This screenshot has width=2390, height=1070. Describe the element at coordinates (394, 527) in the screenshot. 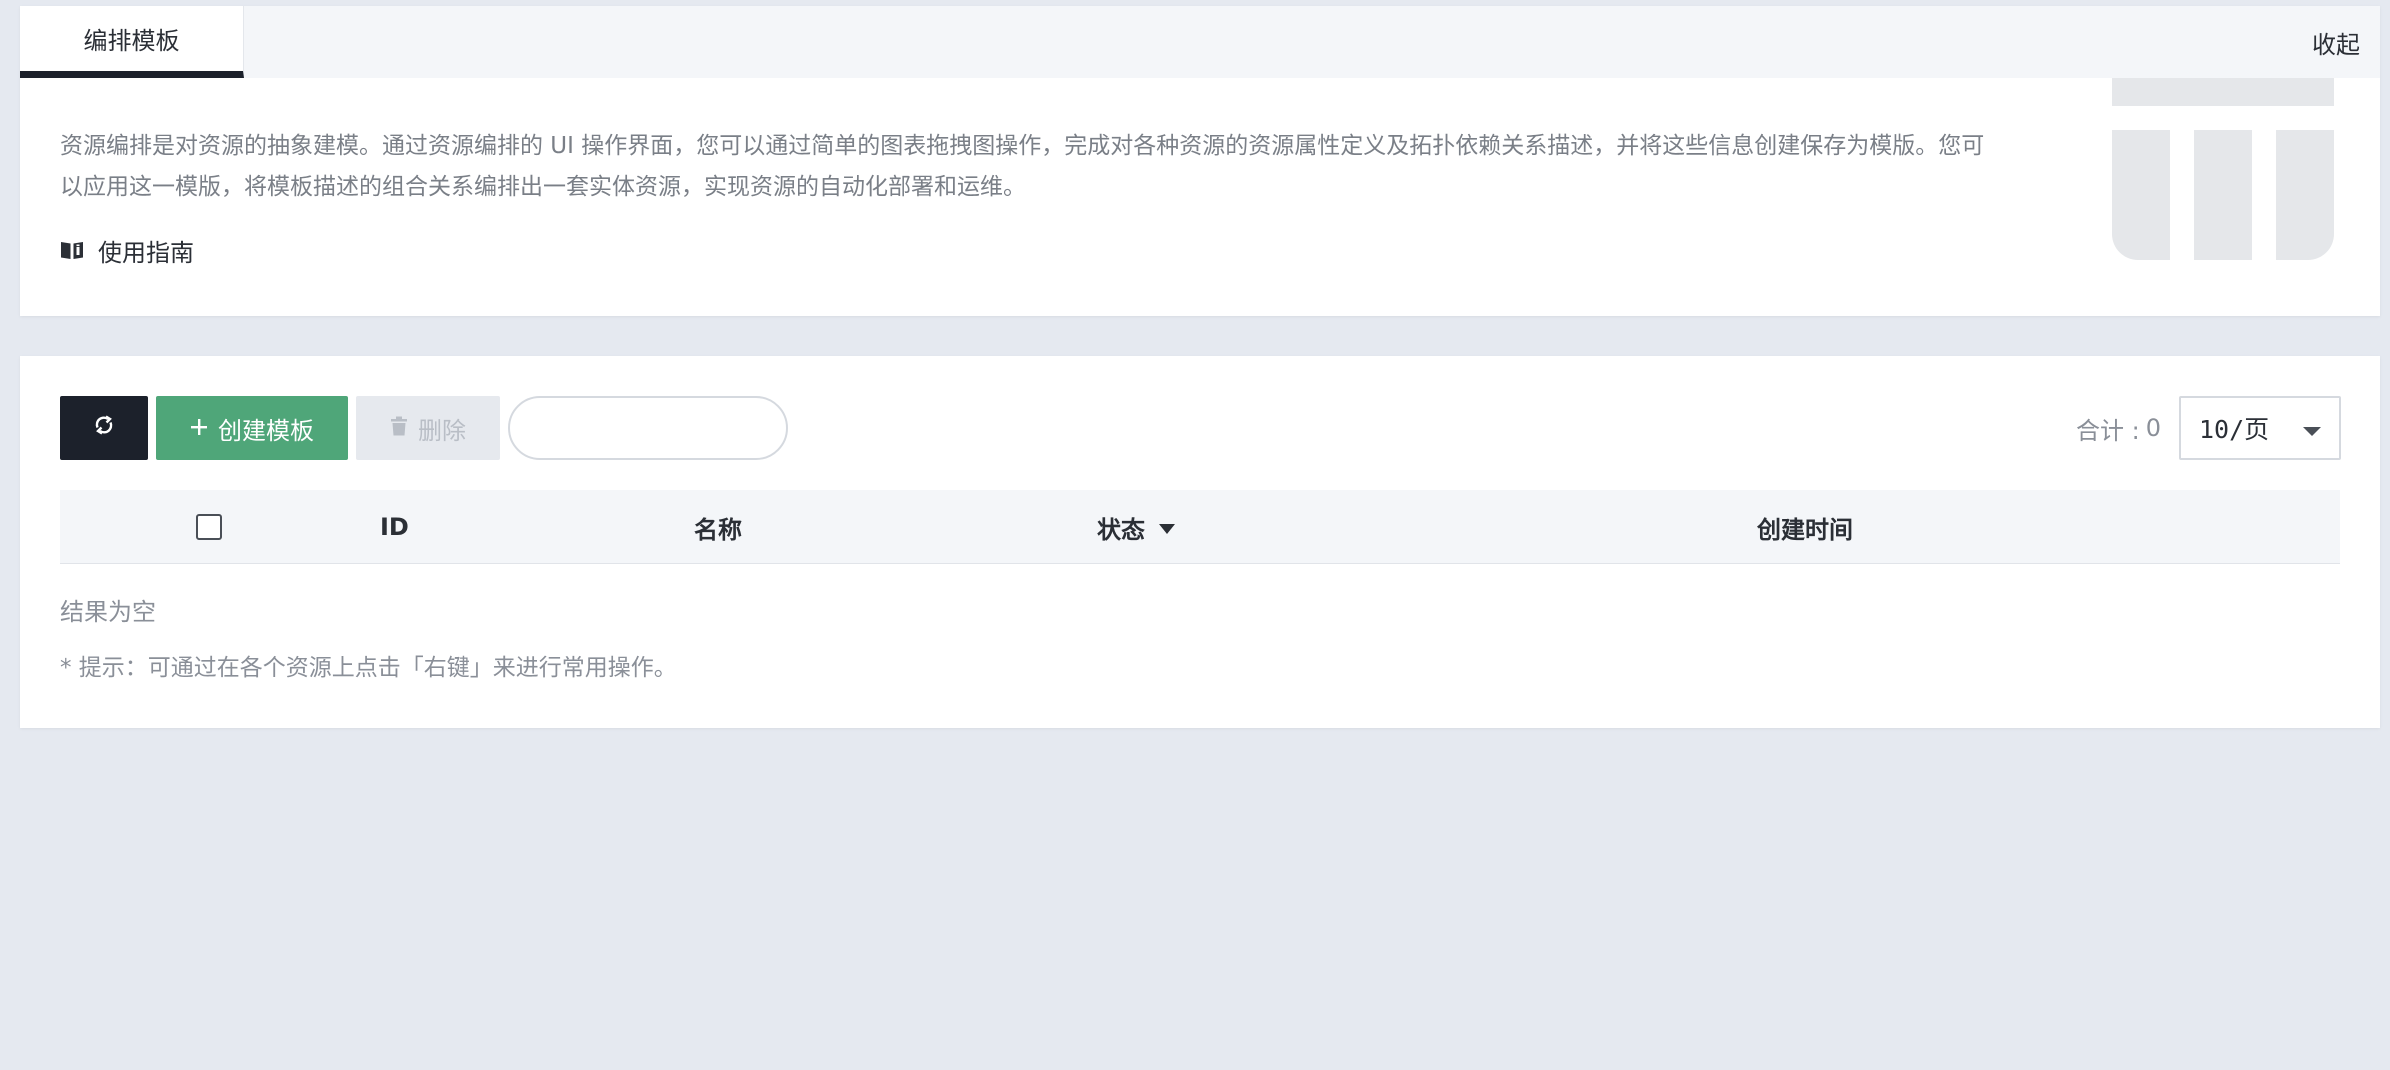

I see `column-header-id: ID` at that location.